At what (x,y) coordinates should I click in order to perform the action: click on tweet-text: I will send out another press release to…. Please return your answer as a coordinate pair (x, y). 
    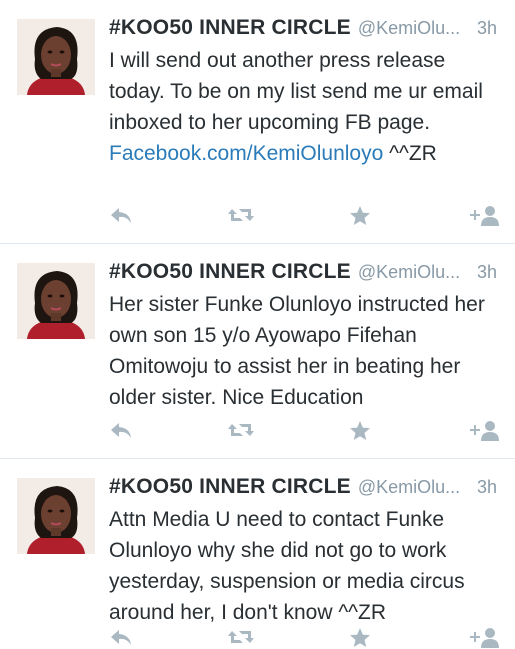
    Looking at the image, I should click on (307, 107).